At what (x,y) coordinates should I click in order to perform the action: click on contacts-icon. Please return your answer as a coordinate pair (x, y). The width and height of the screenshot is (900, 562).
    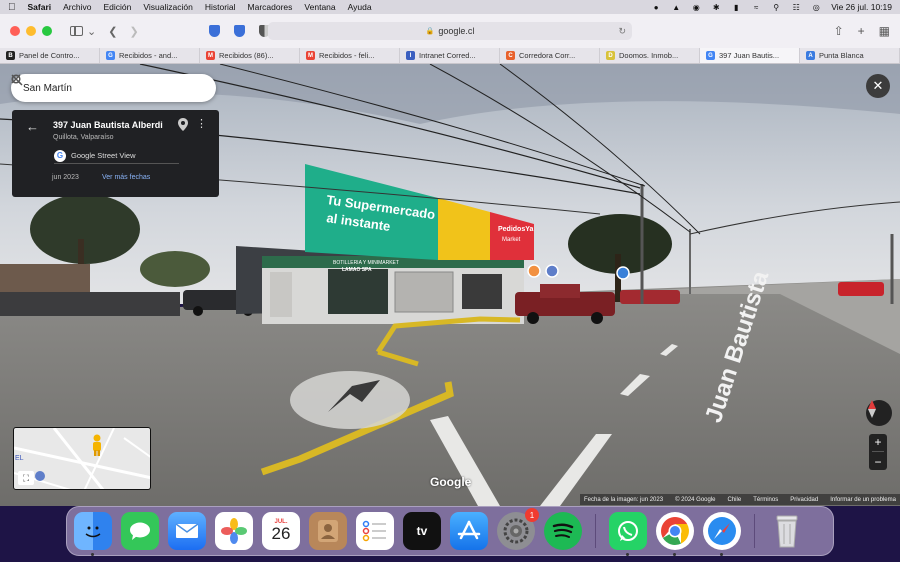
    Looking at the image, I should click on (328, 531).